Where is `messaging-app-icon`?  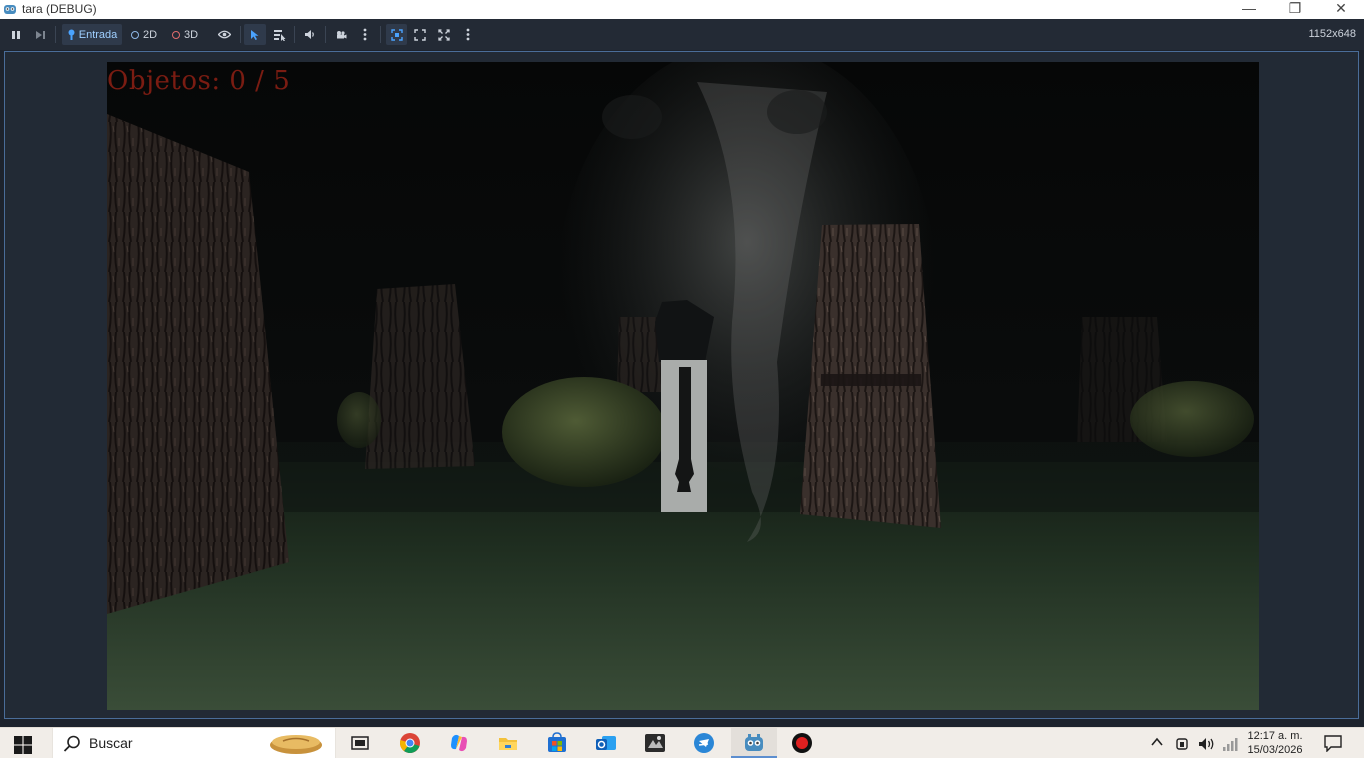 messaging-app-icon is located at coordinates (704, 743).